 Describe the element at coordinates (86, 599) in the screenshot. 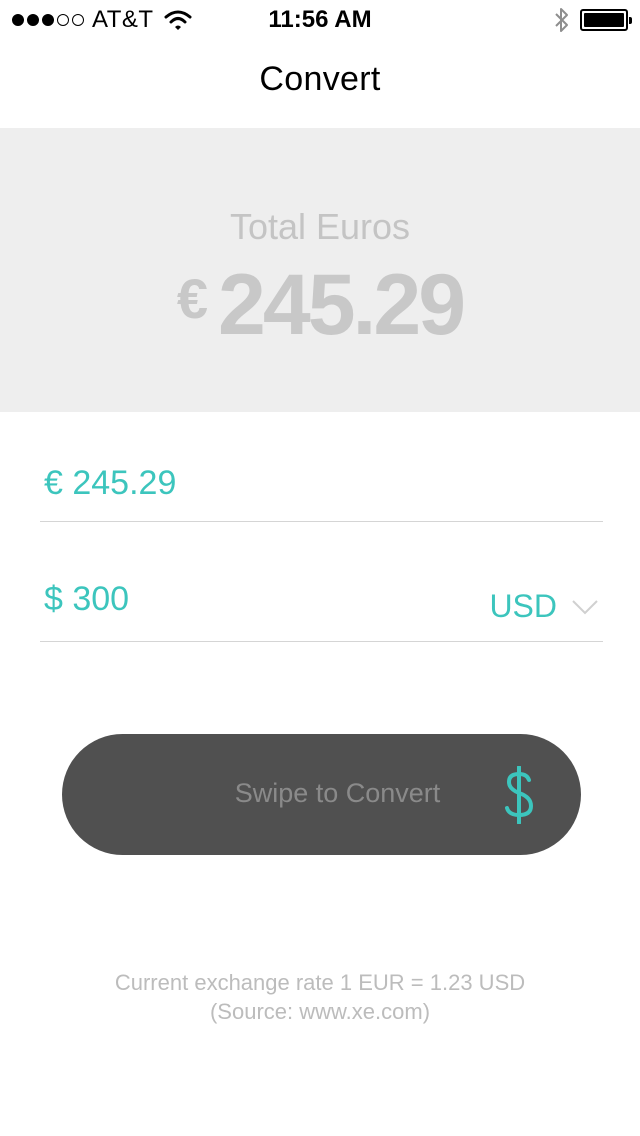

I see `usd-amount-value: $ 300` at that location.